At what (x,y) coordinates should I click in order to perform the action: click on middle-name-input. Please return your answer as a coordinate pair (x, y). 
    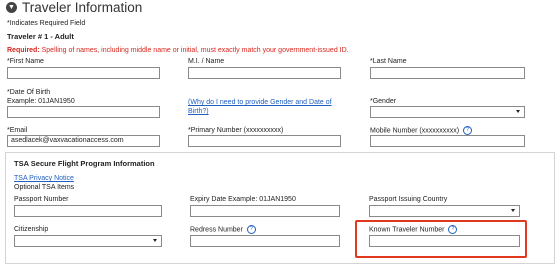
    Looking at the image, I should click on (264, 73).